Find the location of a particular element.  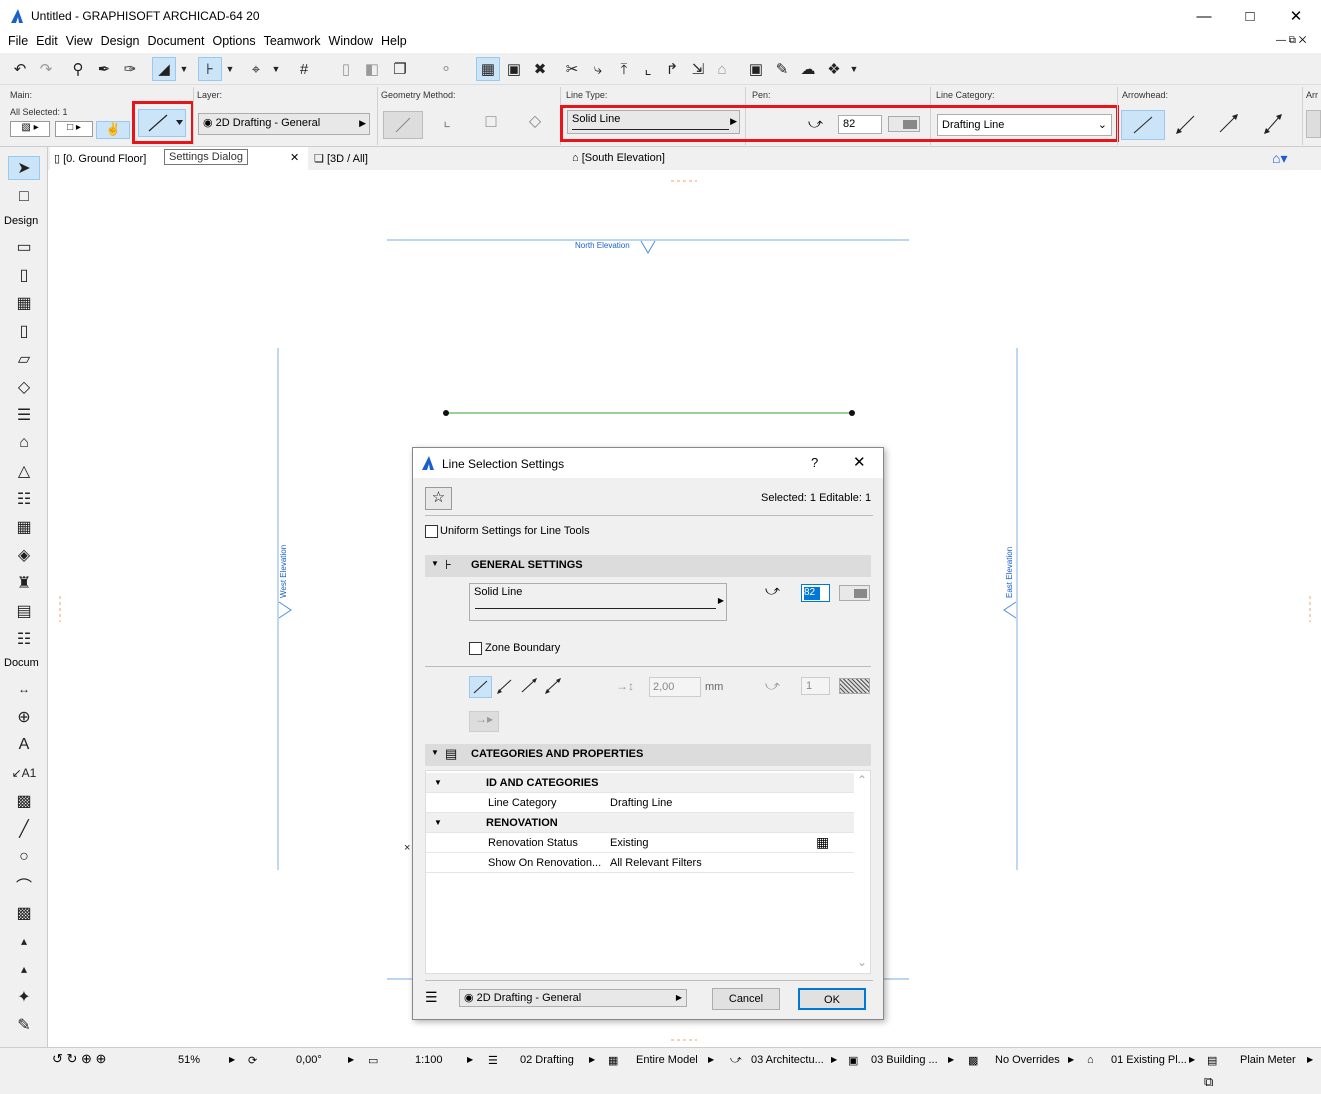

geometry-rect-icon: □ is located at coordinates (491, 125).